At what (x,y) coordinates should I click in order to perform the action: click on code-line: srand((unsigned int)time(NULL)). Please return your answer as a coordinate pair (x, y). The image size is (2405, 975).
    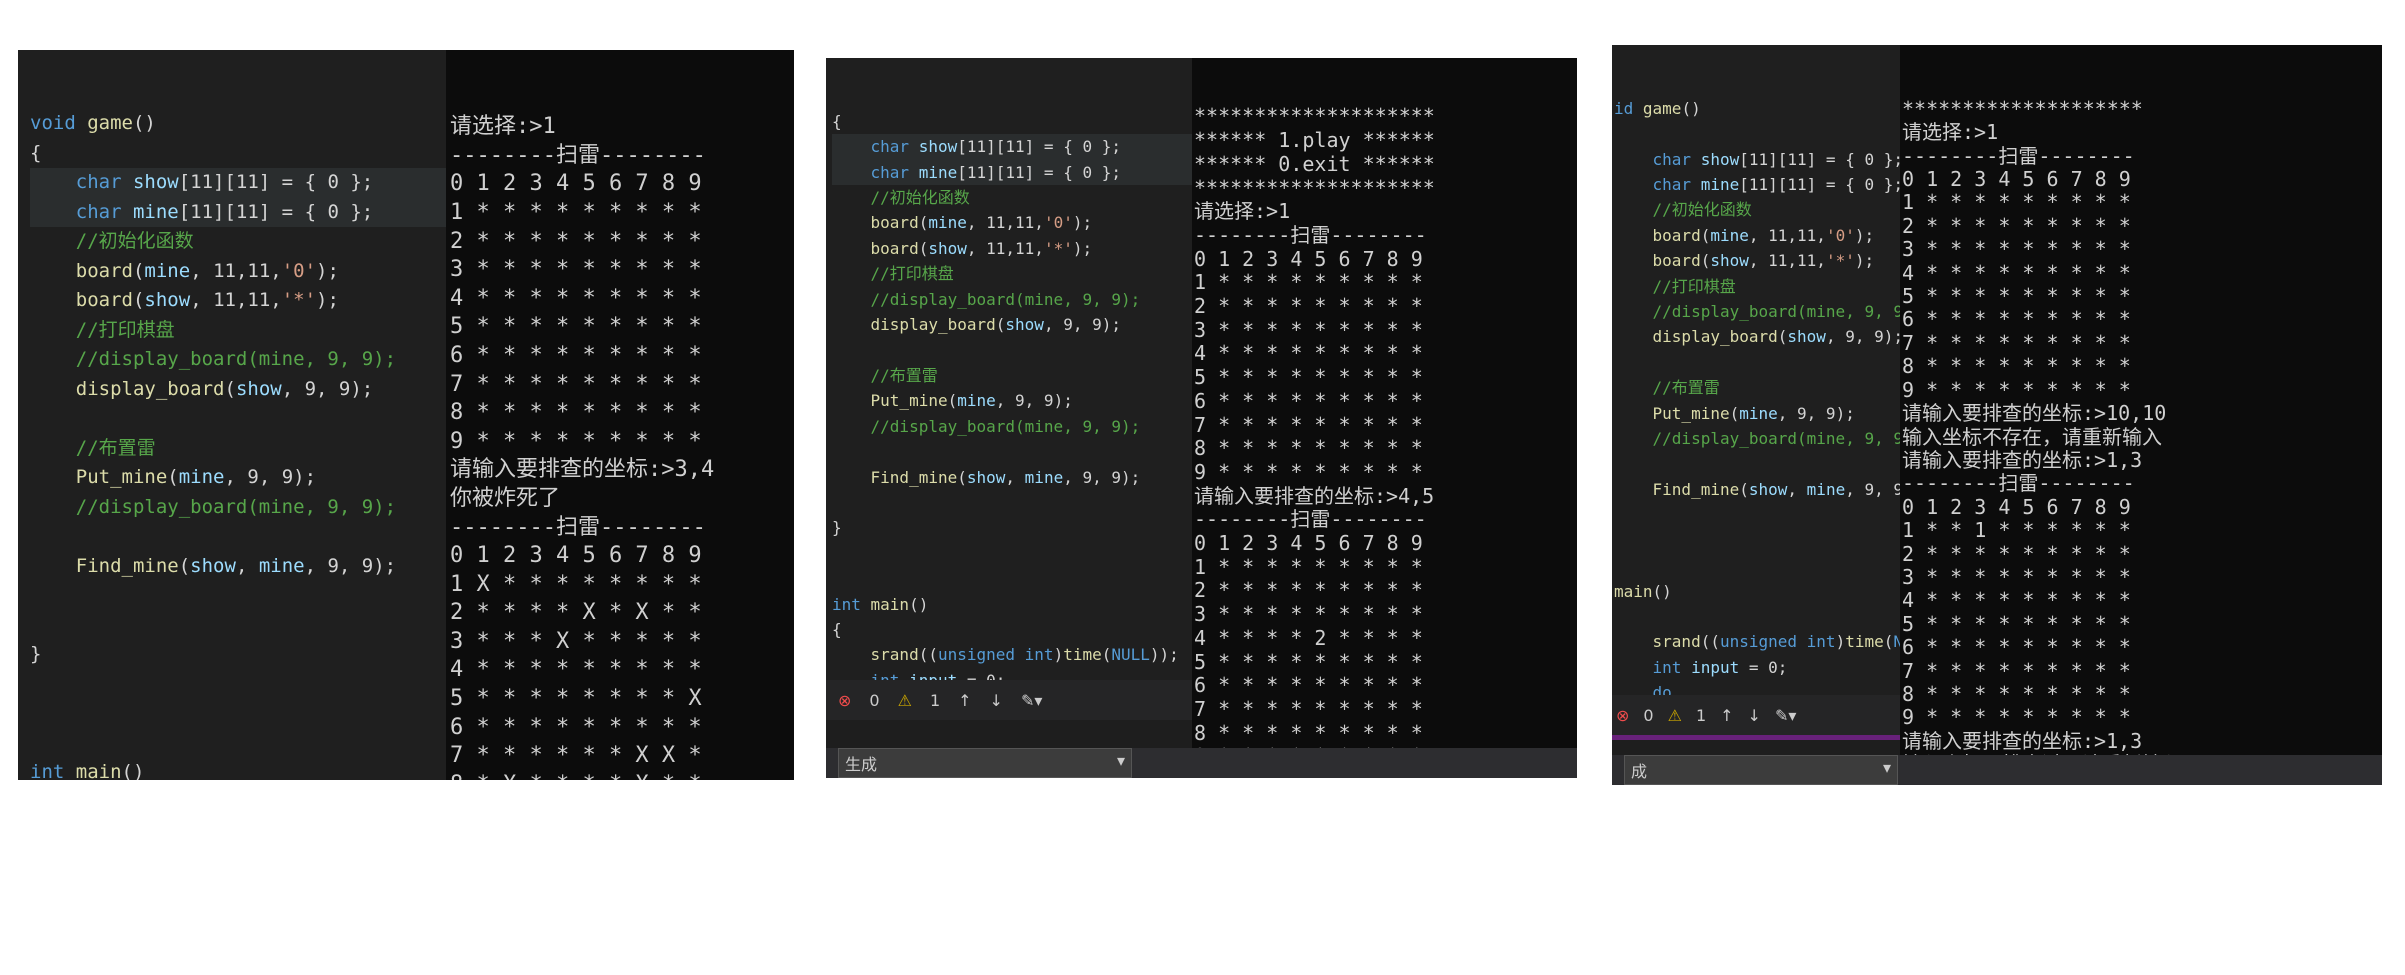
    Looking at the image, I should click on (1757, 641).